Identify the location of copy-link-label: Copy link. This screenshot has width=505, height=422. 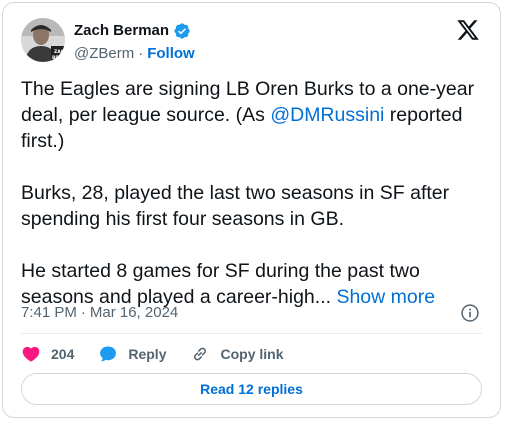
(252, 354).